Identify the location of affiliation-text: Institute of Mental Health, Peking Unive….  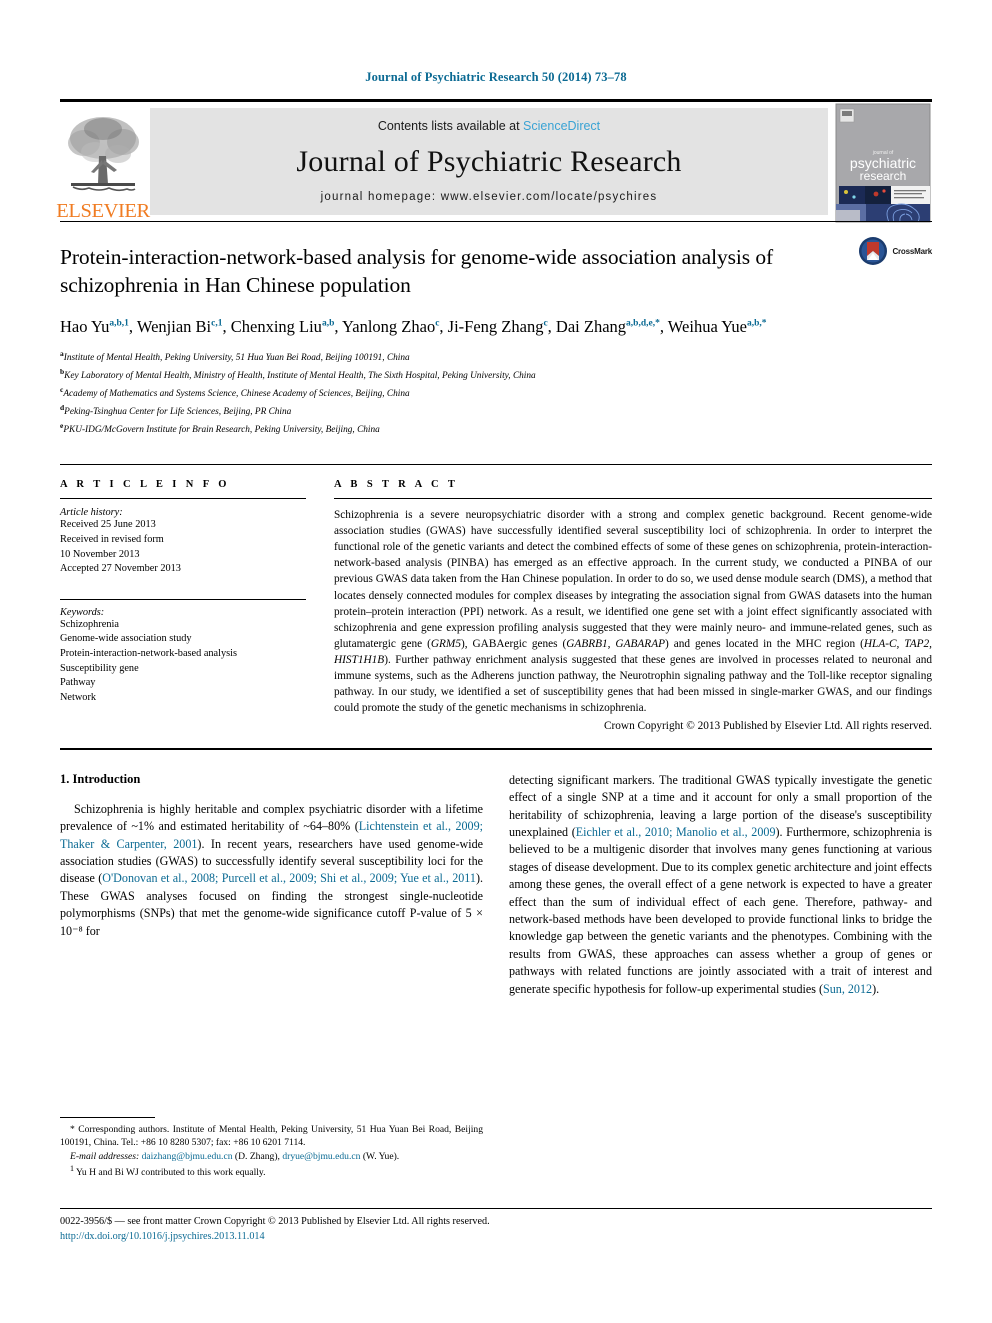
(236, 357).